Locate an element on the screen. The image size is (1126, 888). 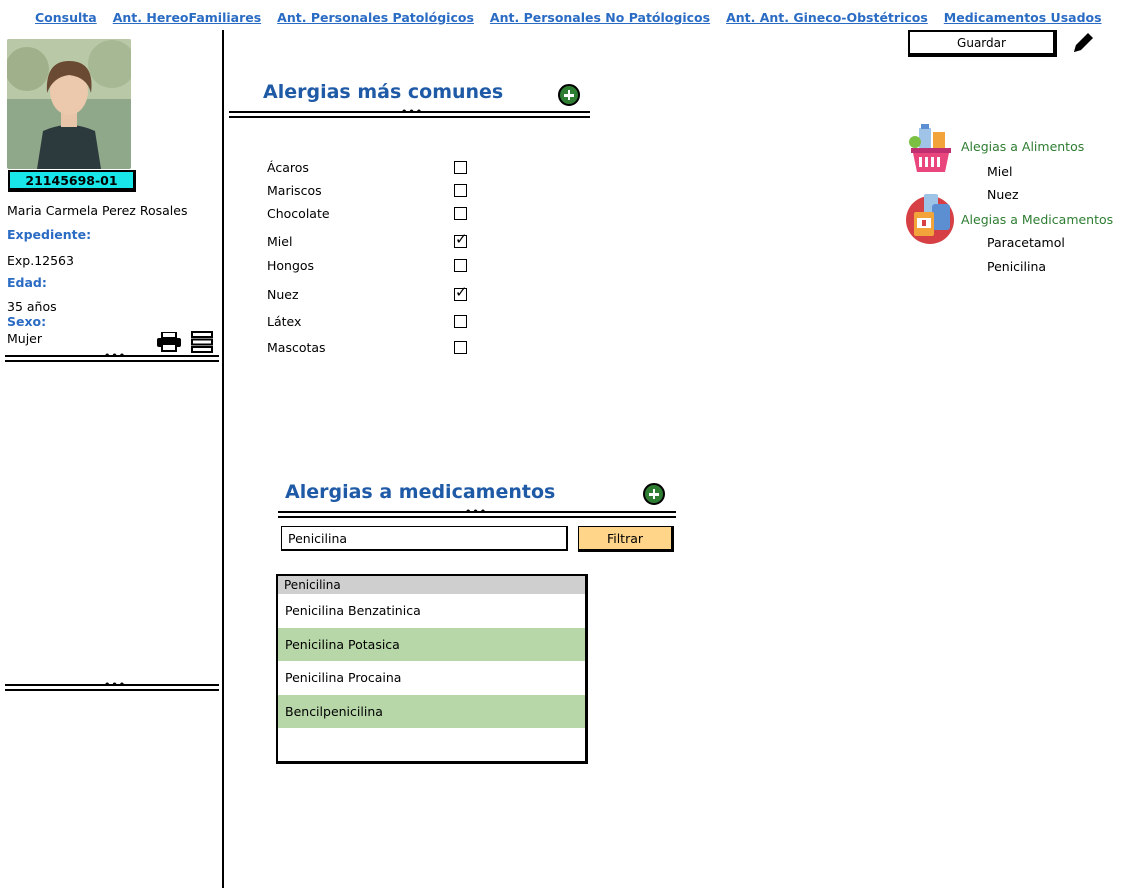
allergy-label: Nuez is located at coordinates (283, 294).